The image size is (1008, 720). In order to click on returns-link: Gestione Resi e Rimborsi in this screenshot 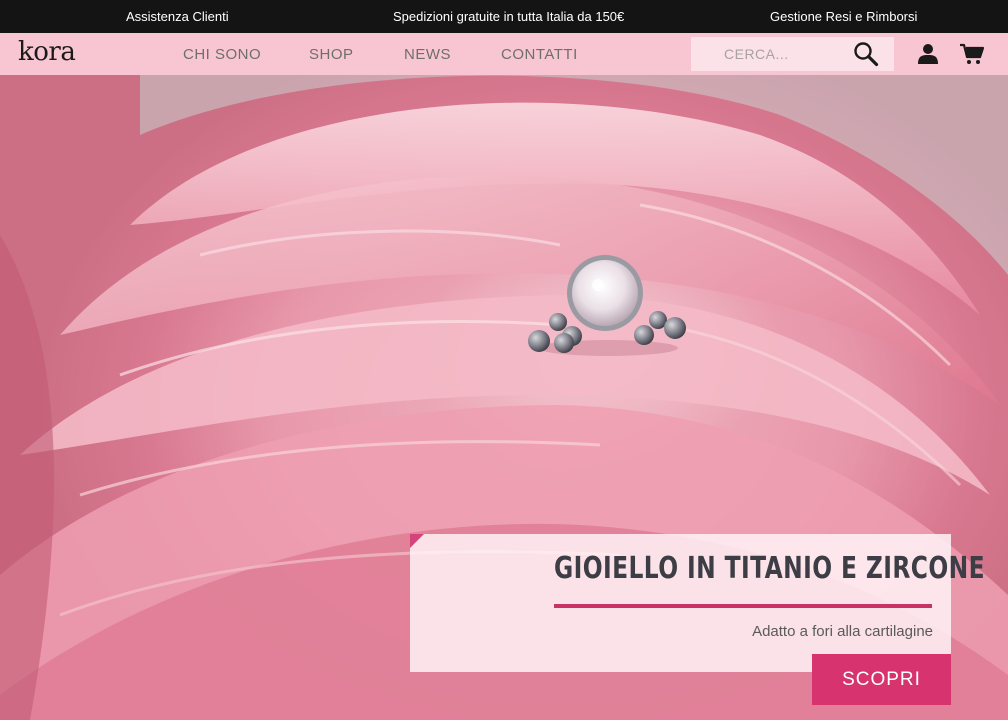, I will do `click(843, 16)`.